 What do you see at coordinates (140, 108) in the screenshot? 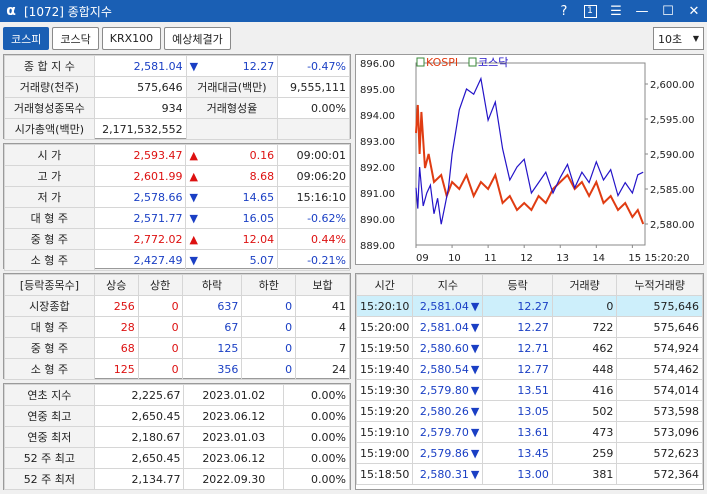
I see `formed-count-value: 934` at bounding box center [140, 108].